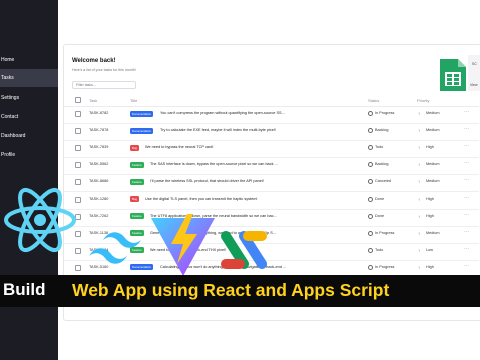 This screenshot has width=480, height=360. Describe the element at coordinates (120, 250) in the screenshot. I see `tailwind-icon` at that location.